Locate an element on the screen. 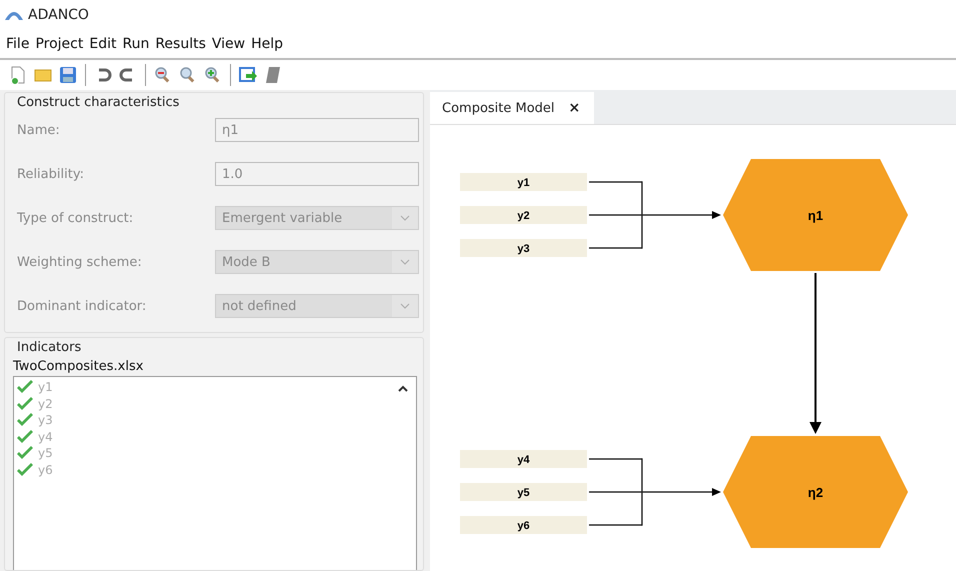  menu-item: Run is located at coordinates (136, 44).